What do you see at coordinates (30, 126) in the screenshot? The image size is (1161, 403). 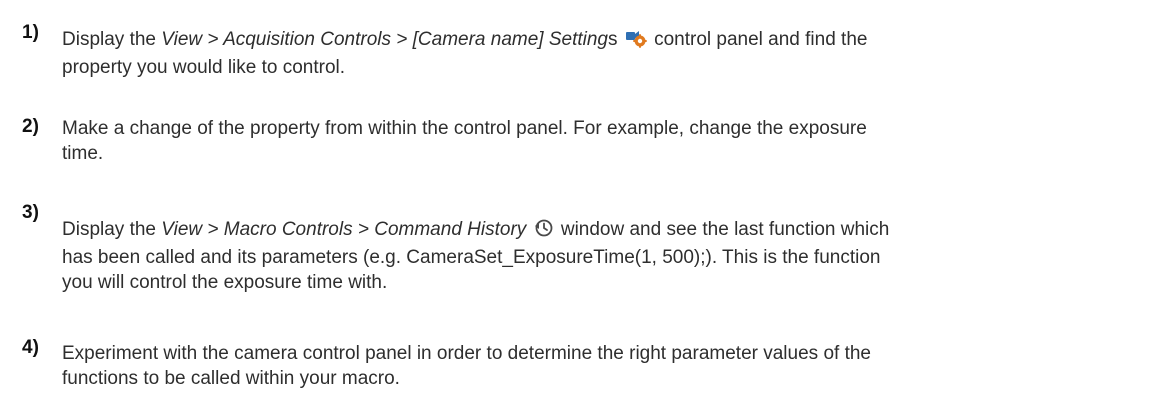 I see `step-number: 2)` at bounding box center [30, 126].